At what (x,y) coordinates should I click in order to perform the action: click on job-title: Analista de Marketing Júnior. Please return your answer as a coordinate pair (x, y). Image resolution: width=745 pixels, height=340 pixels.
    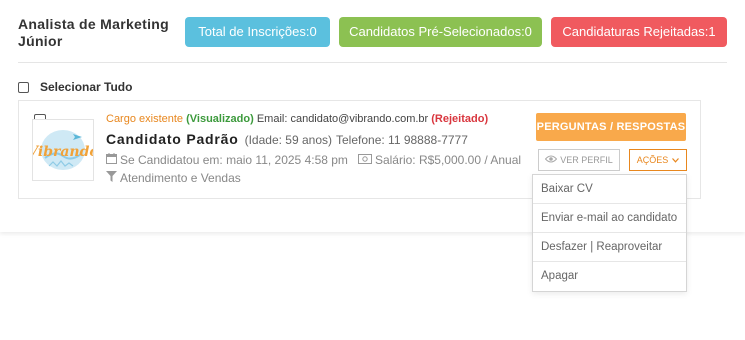
    Looking at the image, I should click on (94, 32).